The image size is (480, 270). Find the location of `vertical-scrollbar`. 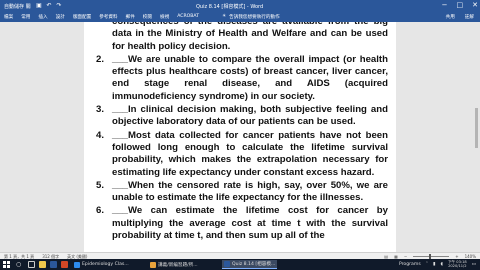

vertical-scrollbar is located at coordinates (476, 158).